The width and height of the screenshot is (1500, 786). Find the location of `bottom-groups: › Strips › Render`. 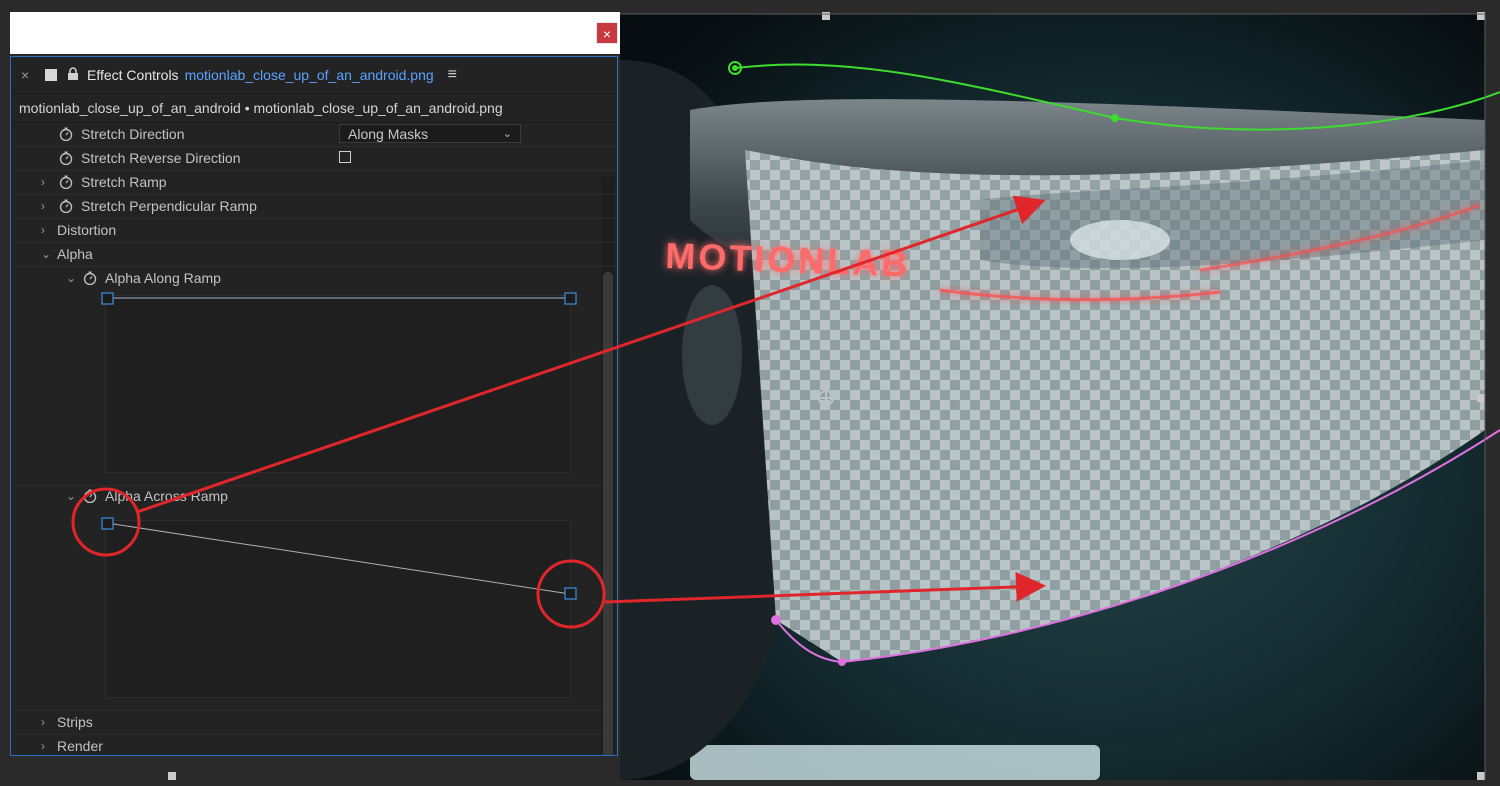

bottom-groups: › Strips › Render is located at coordinates (306, 732).